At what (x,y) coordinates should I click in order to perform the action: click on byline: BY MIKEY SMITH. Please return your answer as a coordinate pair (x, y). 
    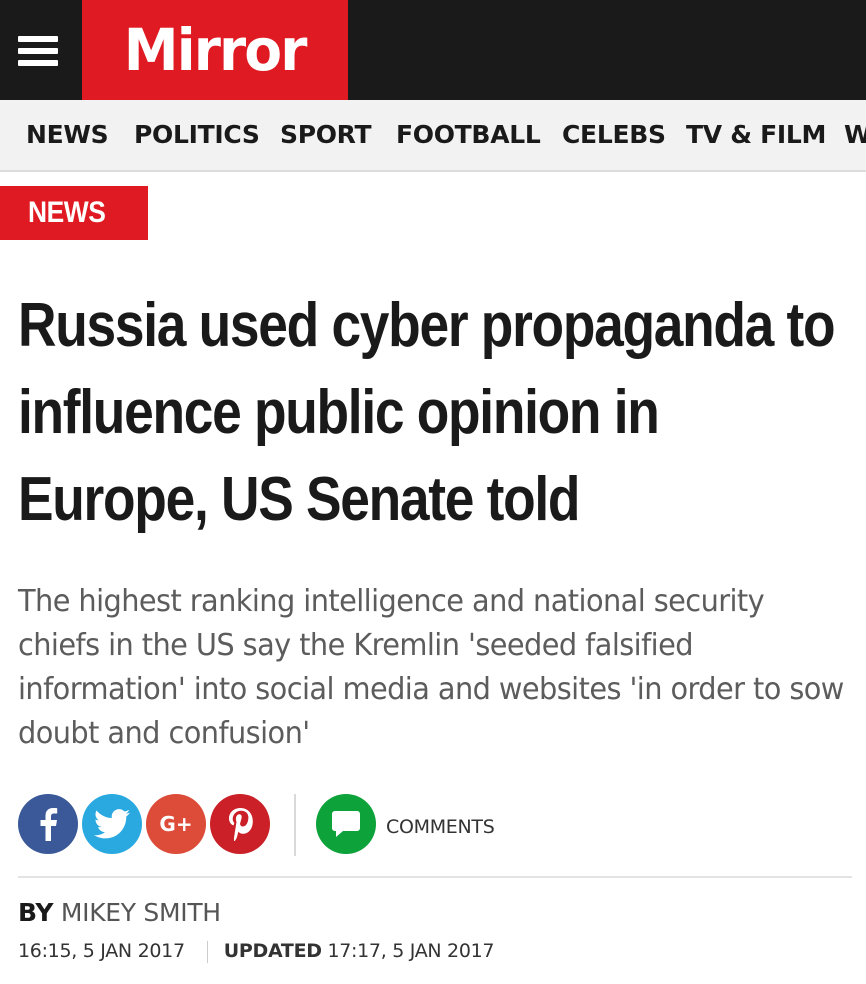
    Looking at the image, I should click on (119, 912).